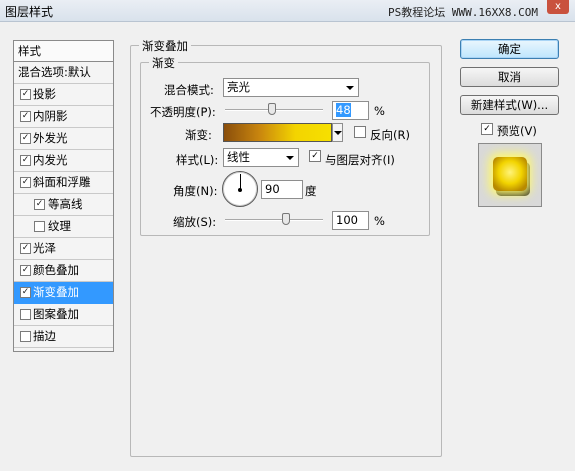 The height and width of the screenshot is (471, 575). What do you see at coordinates (390, 135) in the screenshot?
I see `reverse-label: 反向(R)` at bounding box center [390, 135].